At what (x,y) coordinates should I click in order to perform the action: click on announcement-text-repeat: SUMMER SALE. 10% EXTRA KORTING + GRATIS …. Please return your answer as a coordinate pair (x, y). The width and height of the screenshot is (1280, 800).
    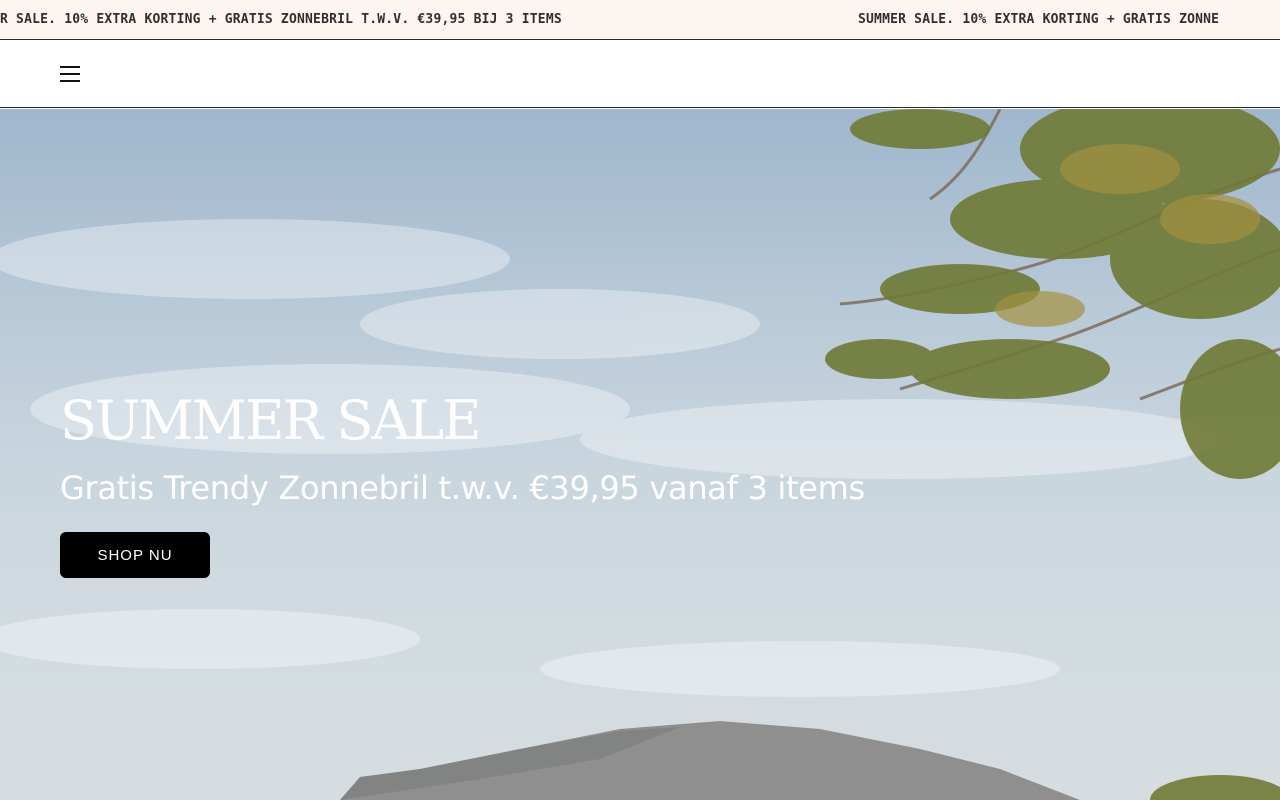
    Looking at the image, I should click on (1039, 19).